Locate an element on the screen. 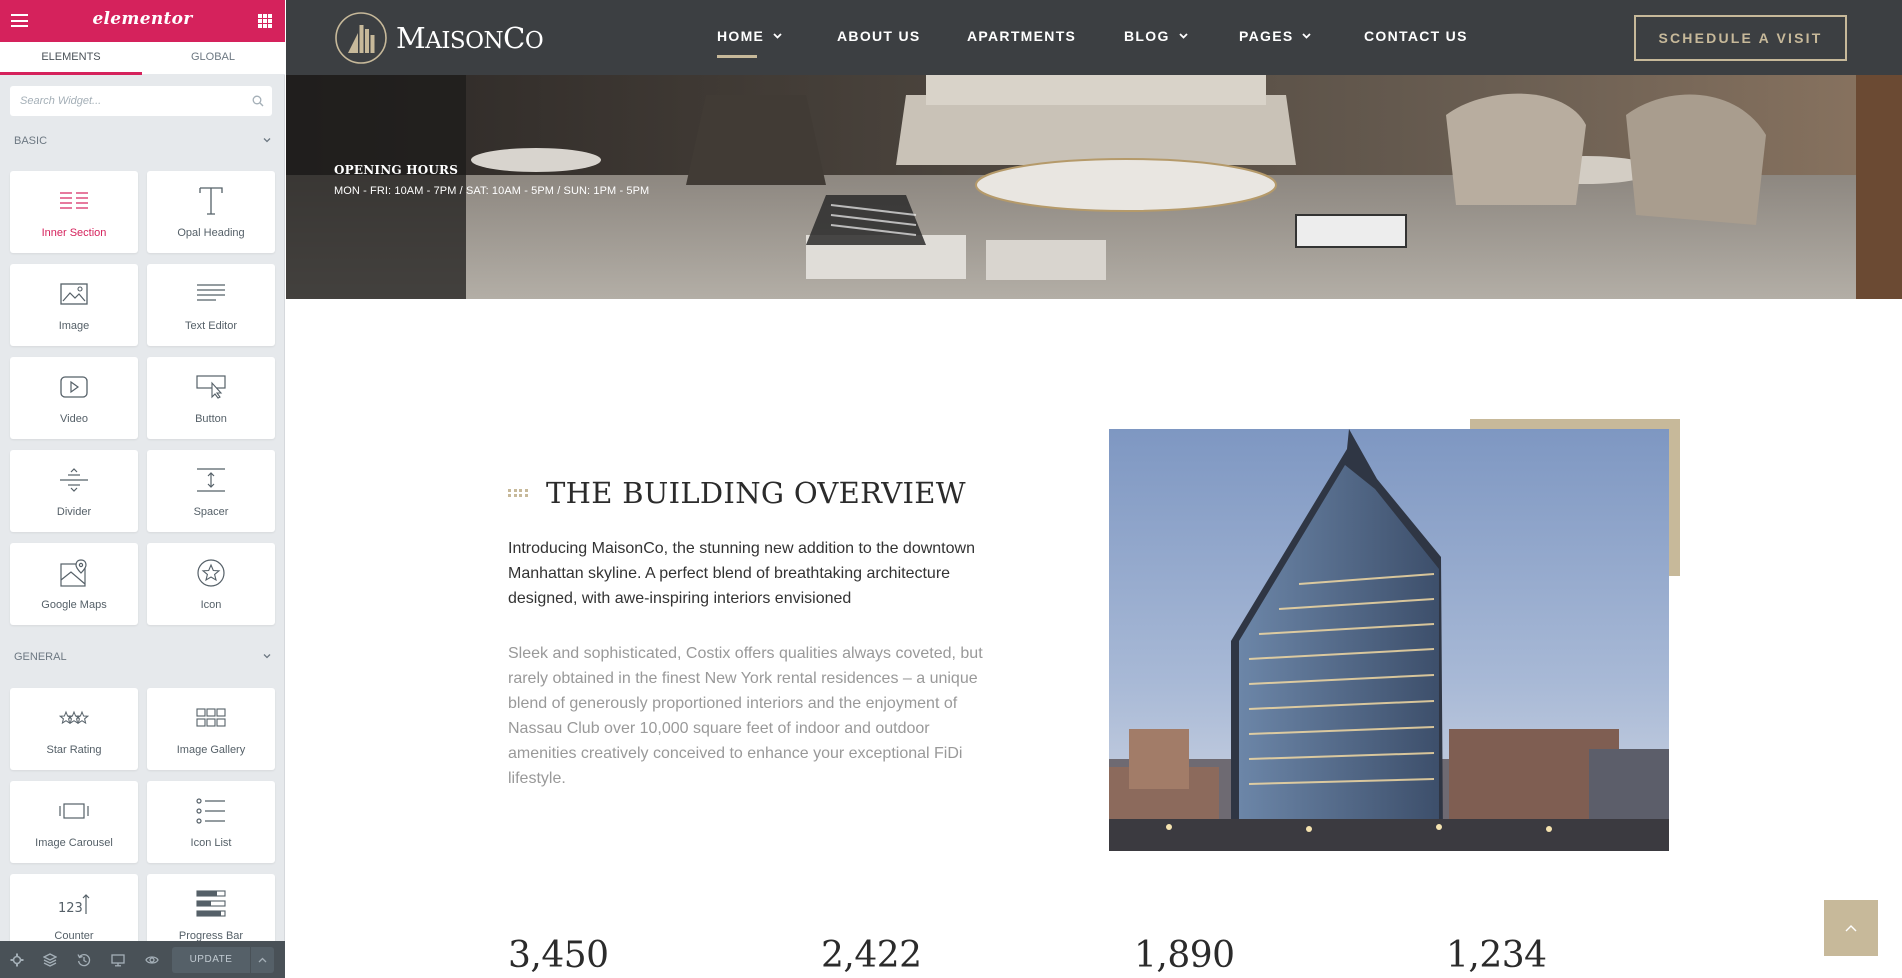 The height and width of the screenshot is (978, 1902). video-icon is located at coordinates (74, 387).